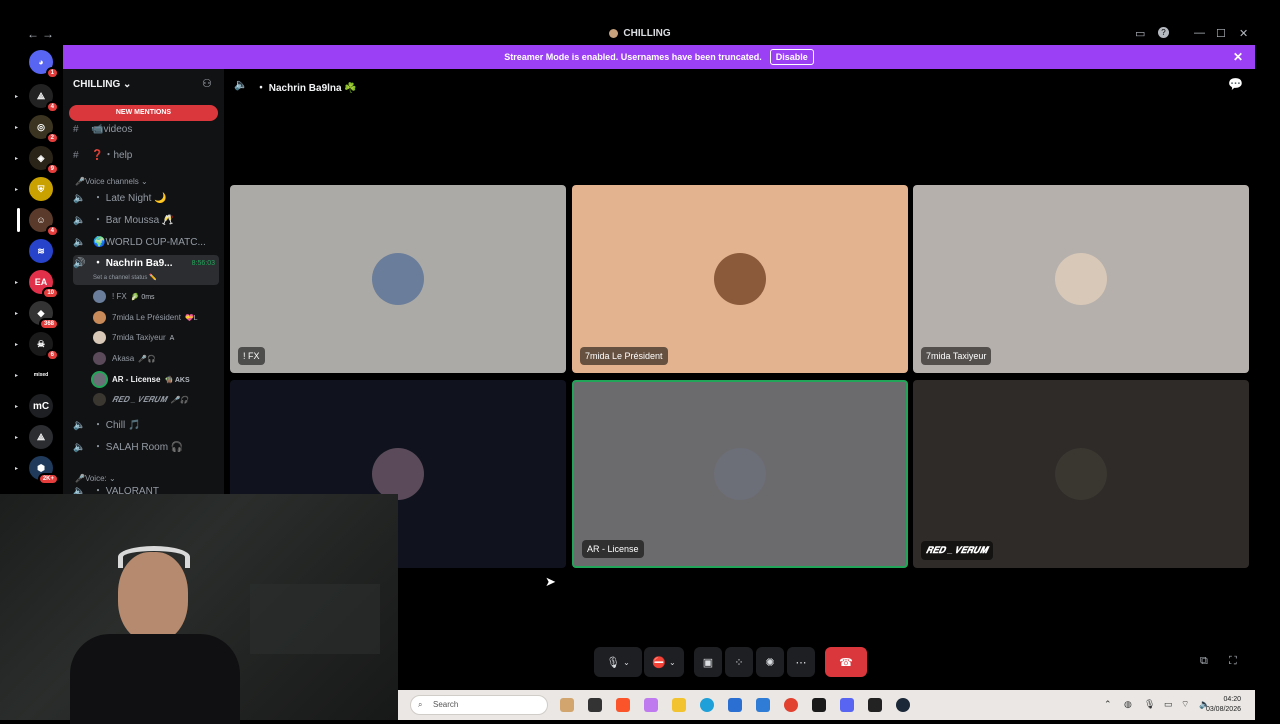  I want to click on microphone-button: 🎙 ⌄, so click(618, 662).